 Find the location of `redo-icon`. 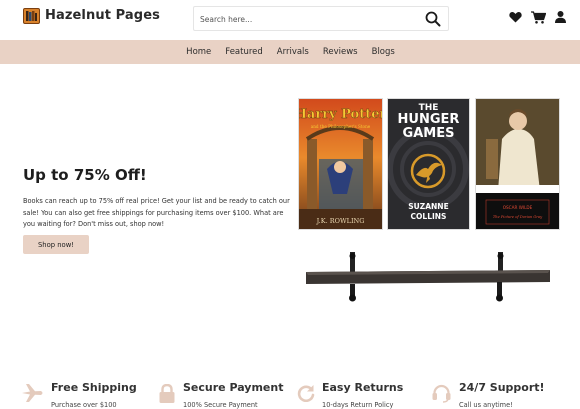

redo-icon is located at coordinates (306, 393).